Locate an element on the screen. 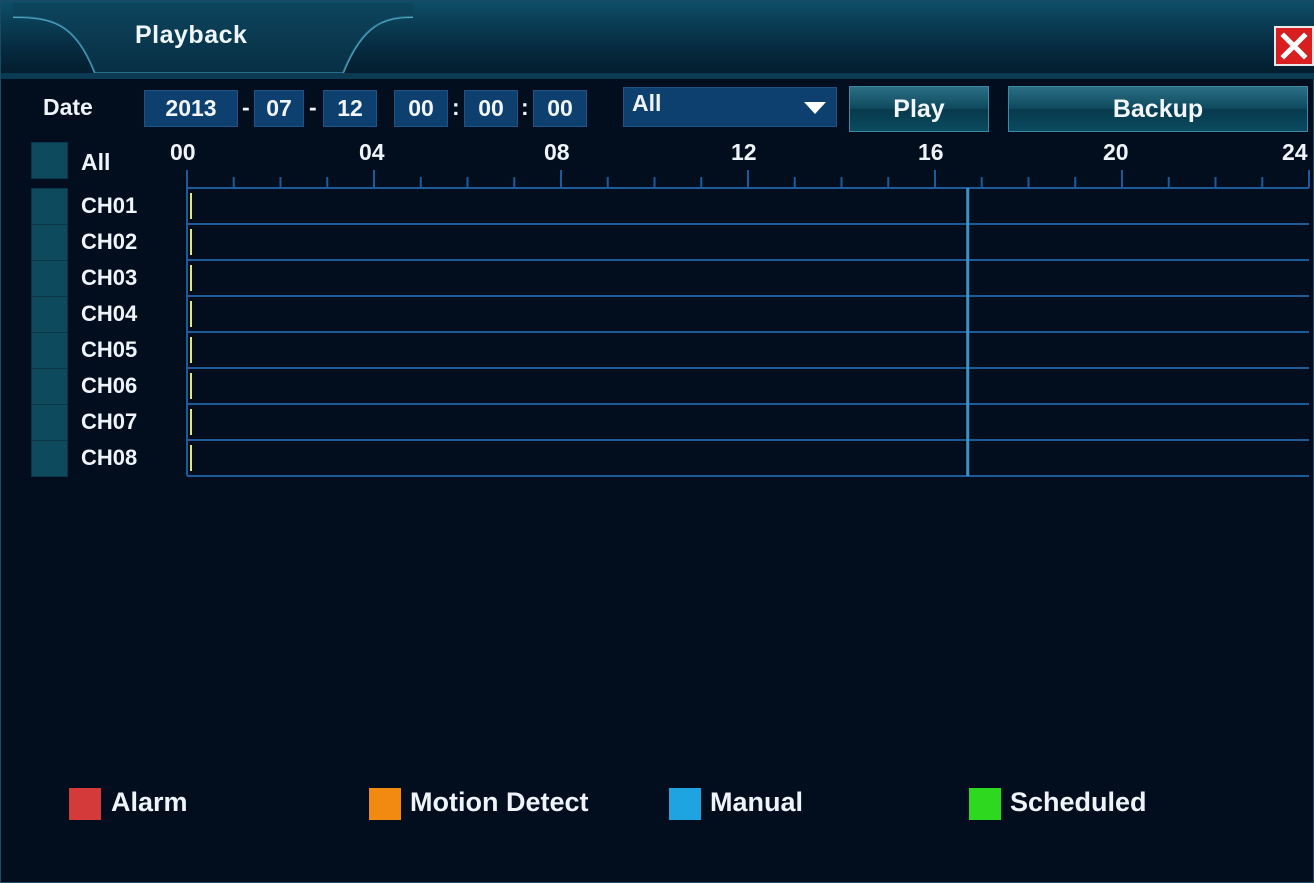 The width and height of the screenshot is (1314, 883). channel-checkbox-ch02 is located at coordinates (49, 242).